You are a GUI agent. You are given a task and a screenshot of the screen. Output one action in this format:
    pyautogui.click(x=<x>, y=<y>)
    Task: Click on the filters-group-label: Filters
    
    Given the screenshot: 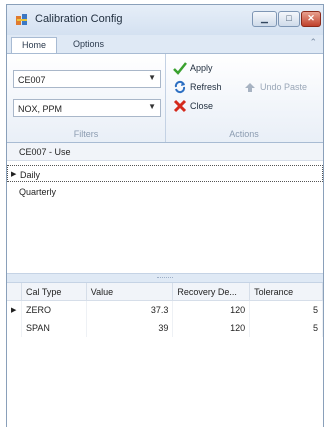 What is the action you would take?
    pyautogui.click(x=86, y=134)
    